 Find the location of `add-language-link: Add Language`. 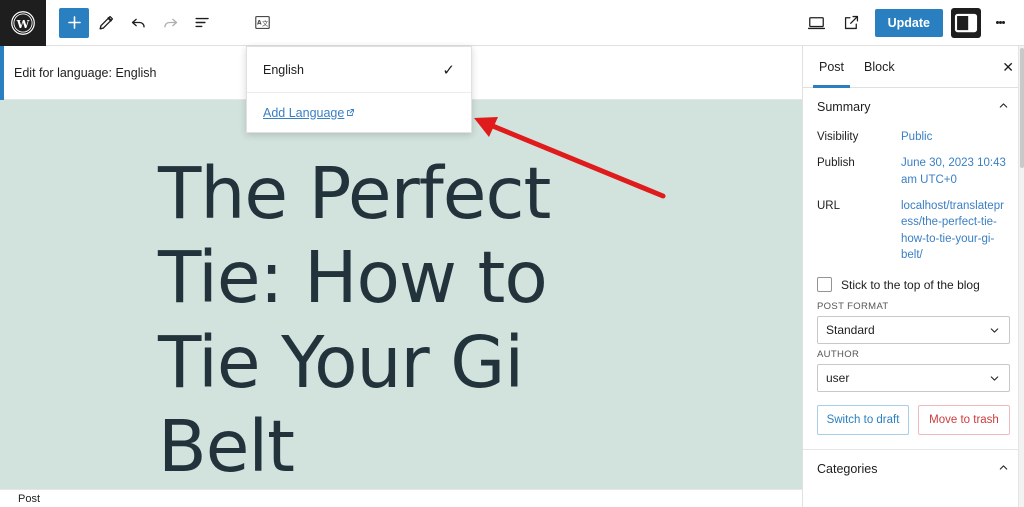

add-language-link: Add Language is located at coordinates (309, 113).